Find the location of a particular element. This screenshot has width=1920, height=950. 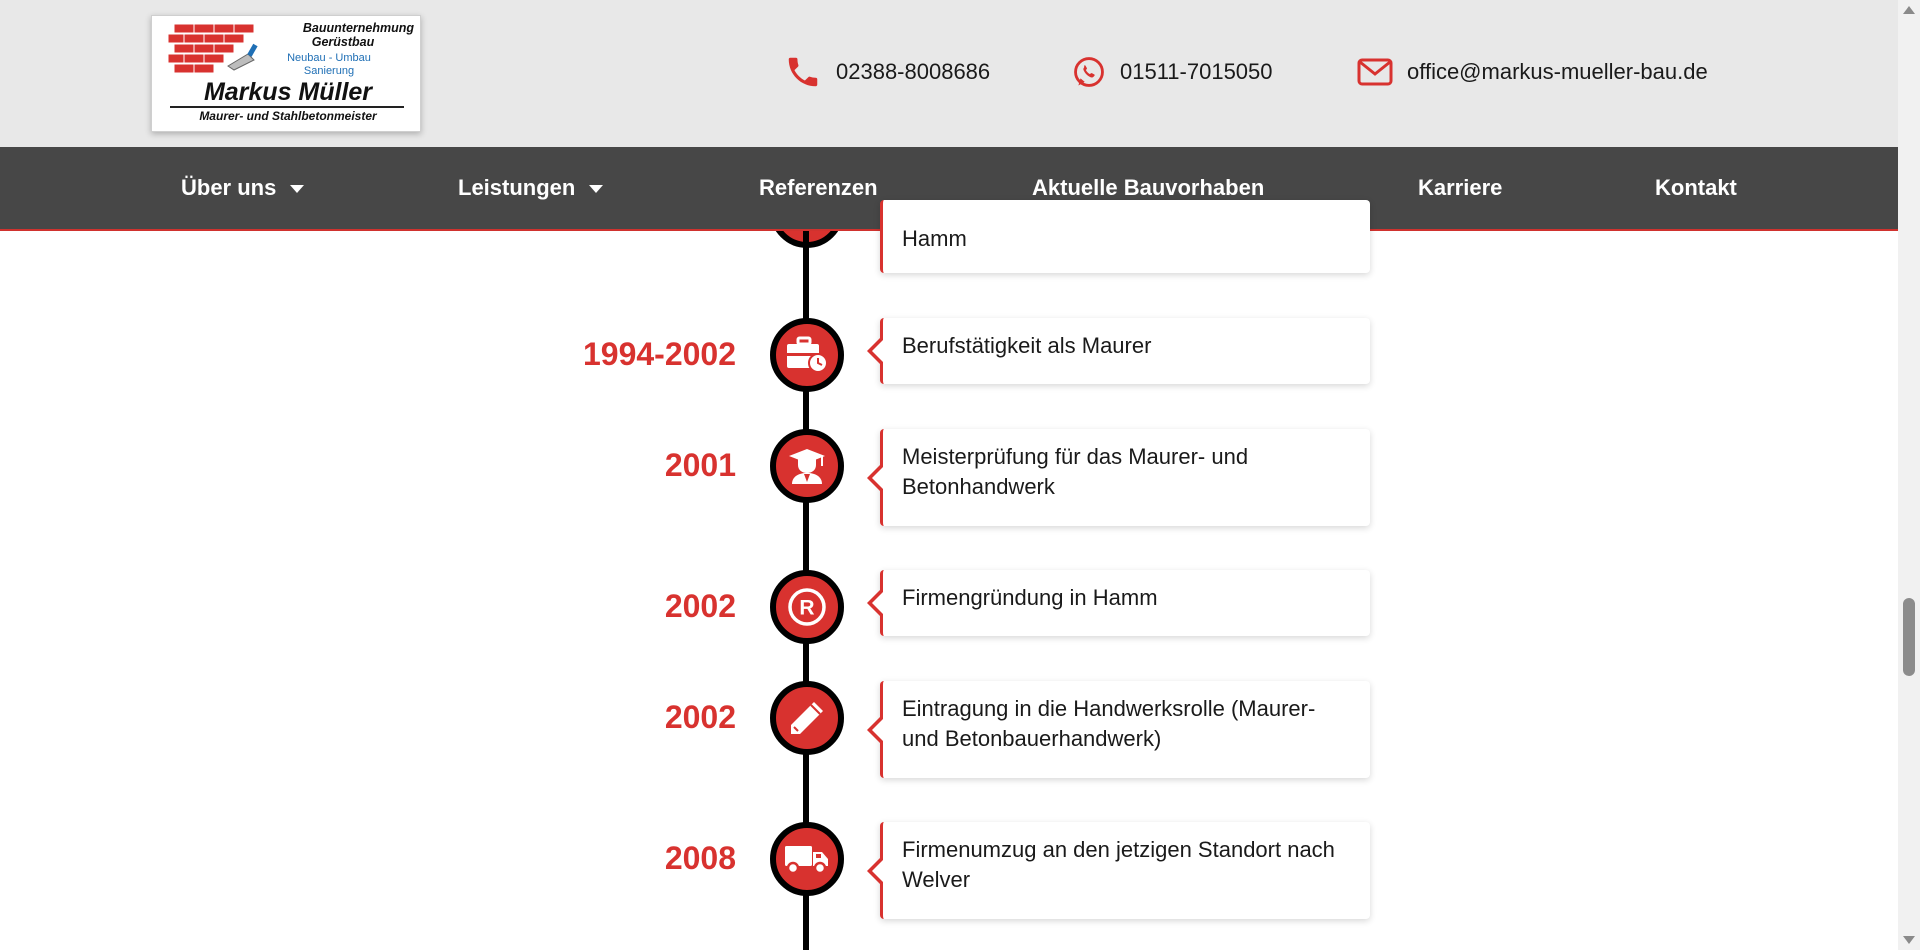

graduate-icon is located at coordinates (807, 466).